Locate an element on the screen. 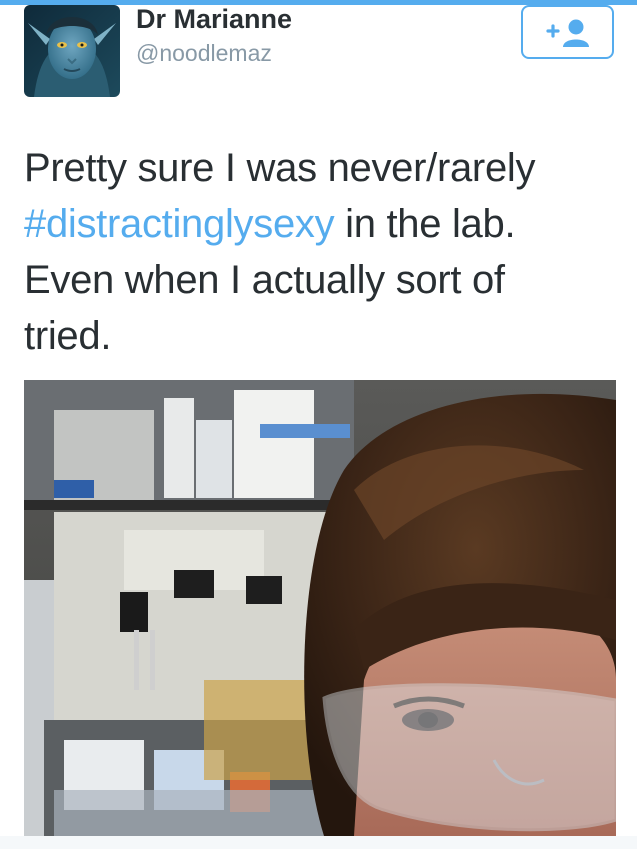  tweet-line-2: #distractinglysexy in the lab. is located at coordinates (324, 224).